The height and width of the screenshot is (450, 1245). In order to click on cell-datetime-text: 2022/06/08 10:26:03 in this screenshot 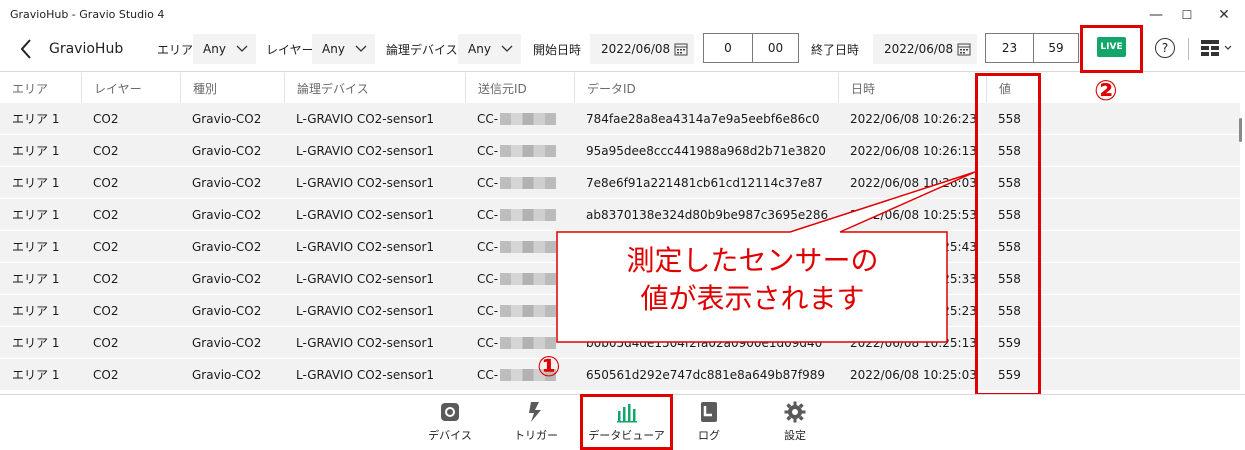, I will do `click(913, 182)`.